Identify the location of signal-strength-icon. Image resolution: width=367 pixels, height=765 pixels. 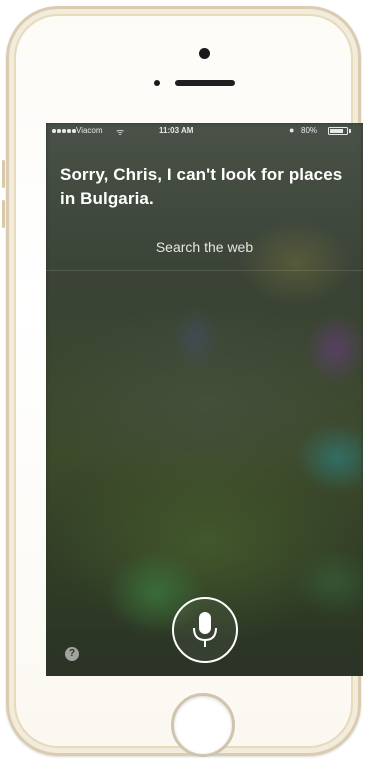
(64, 131).